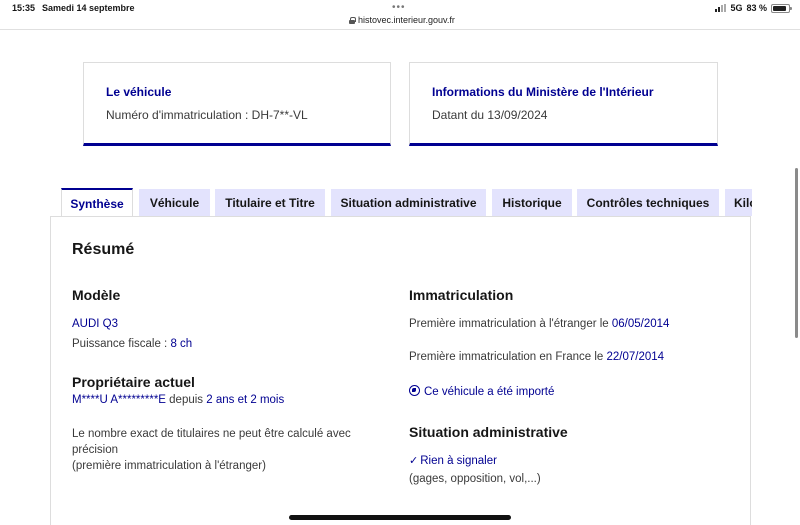 This screenshot has width=800, height=525. I want to click on tab-situation-administrative: Situation administrative, so click(408, 202).